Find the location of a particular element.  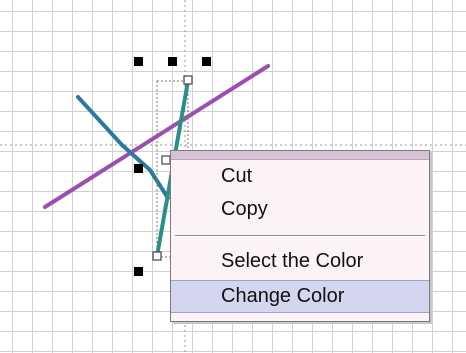

menu-item-cut: Cut is located at coordinates (300, 176).